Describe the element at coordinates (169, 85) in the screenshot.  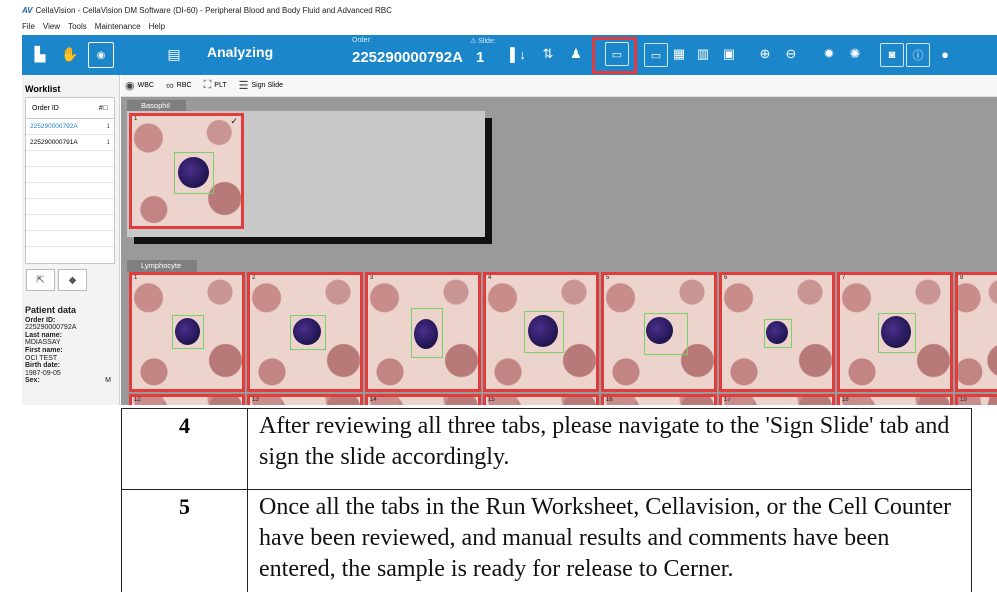
I see `rbc-icon: ∞` at that location.